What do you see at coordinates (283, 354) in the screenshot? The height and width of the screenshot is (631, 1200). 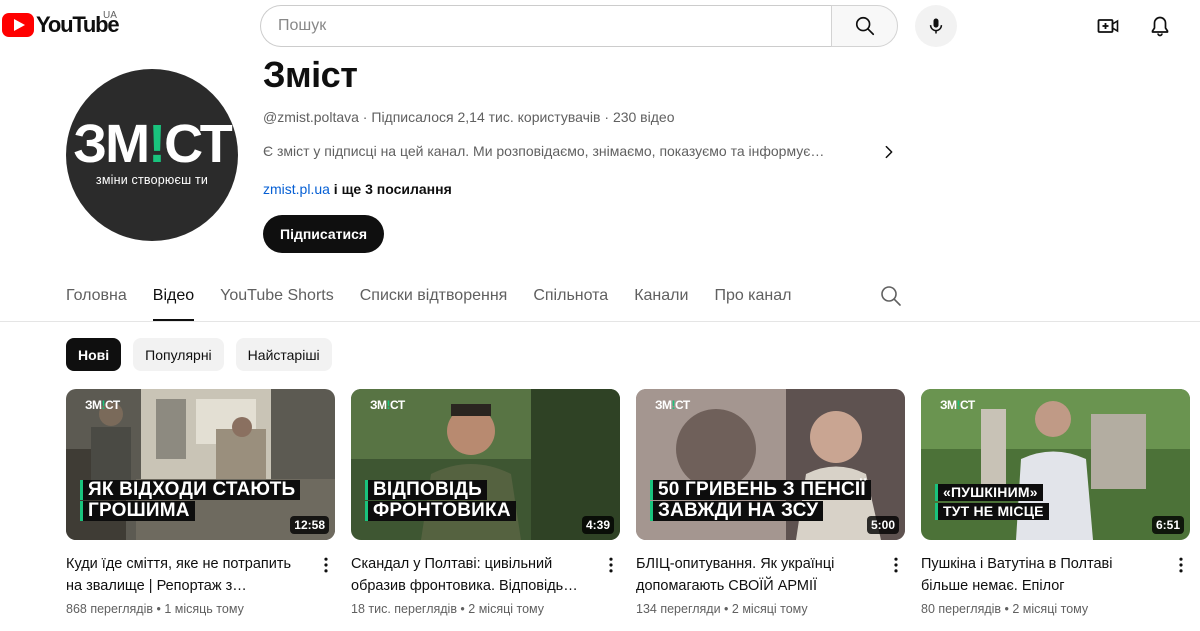 I see `chip-oldest: Найстаріші` at bounding box center [283, 354].